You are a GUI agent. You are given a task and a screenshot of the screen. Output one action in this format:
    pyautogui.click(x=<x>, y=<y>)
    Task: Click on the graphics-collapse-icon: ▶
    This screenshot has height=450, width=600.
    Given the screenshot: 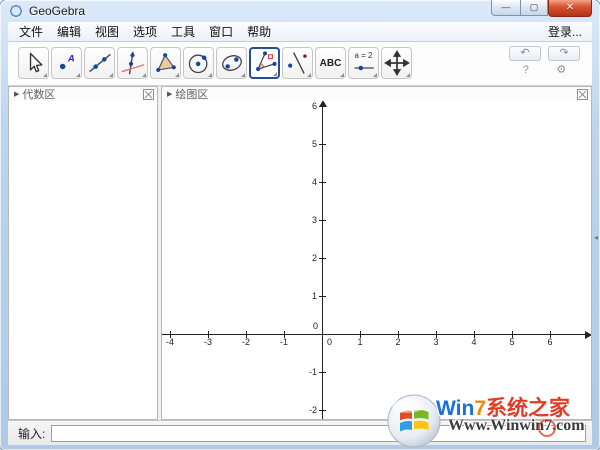 What is the action you would take?
    pyautogui.click(x=169, y=94)
    